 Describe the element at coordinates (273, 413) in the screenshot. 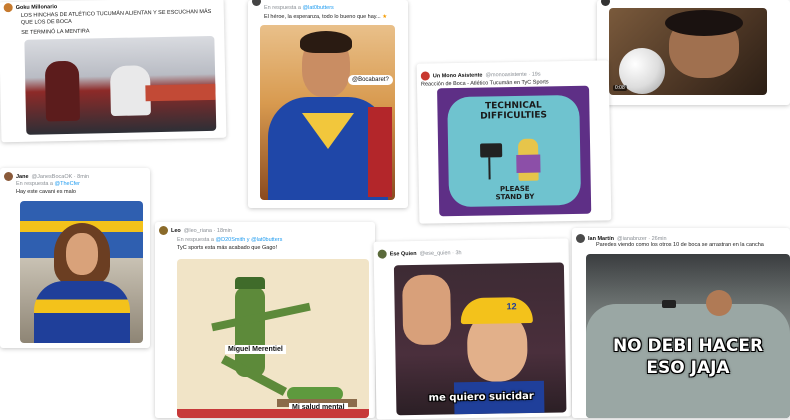

I see `ground` at that location.